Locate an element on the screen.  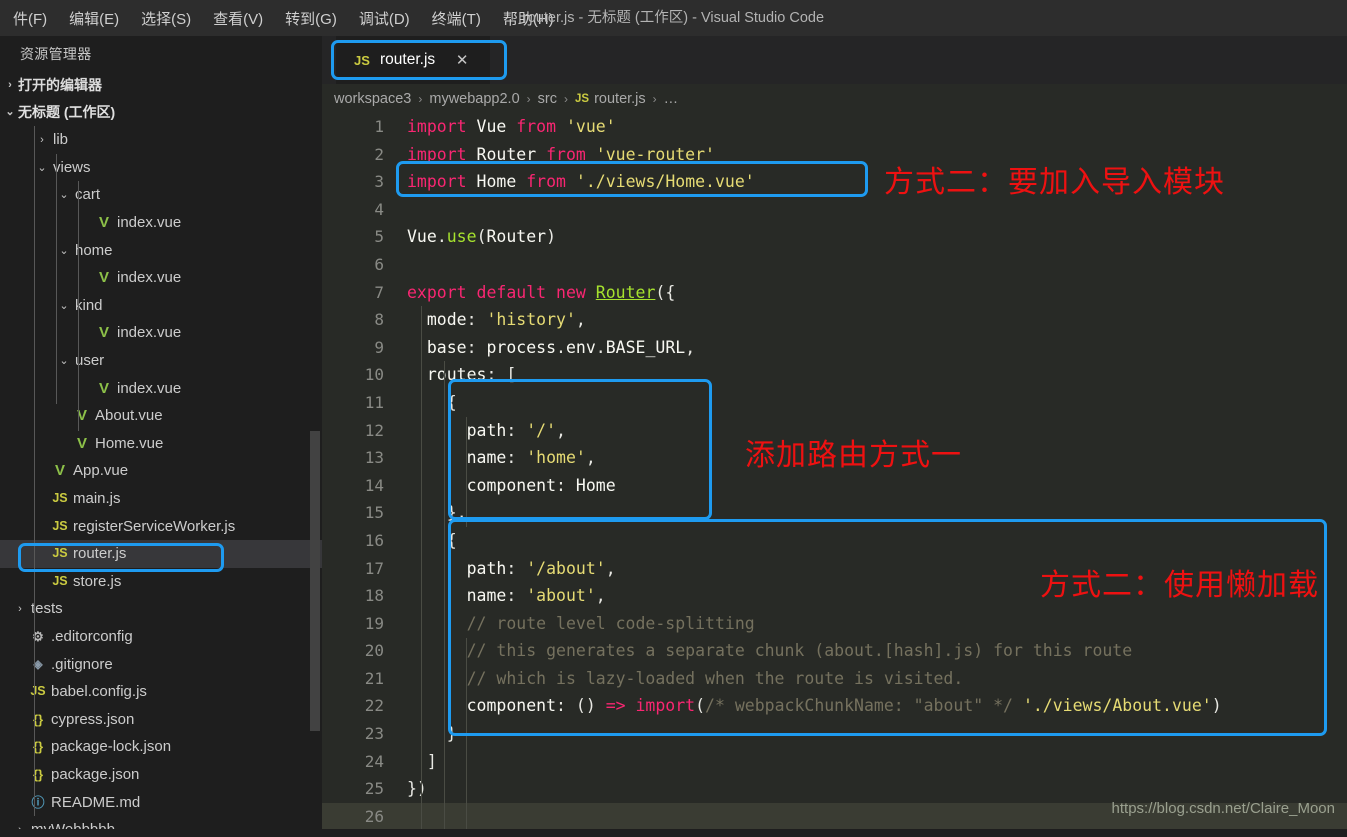
line-content: { is located at coordinates (432, 402).